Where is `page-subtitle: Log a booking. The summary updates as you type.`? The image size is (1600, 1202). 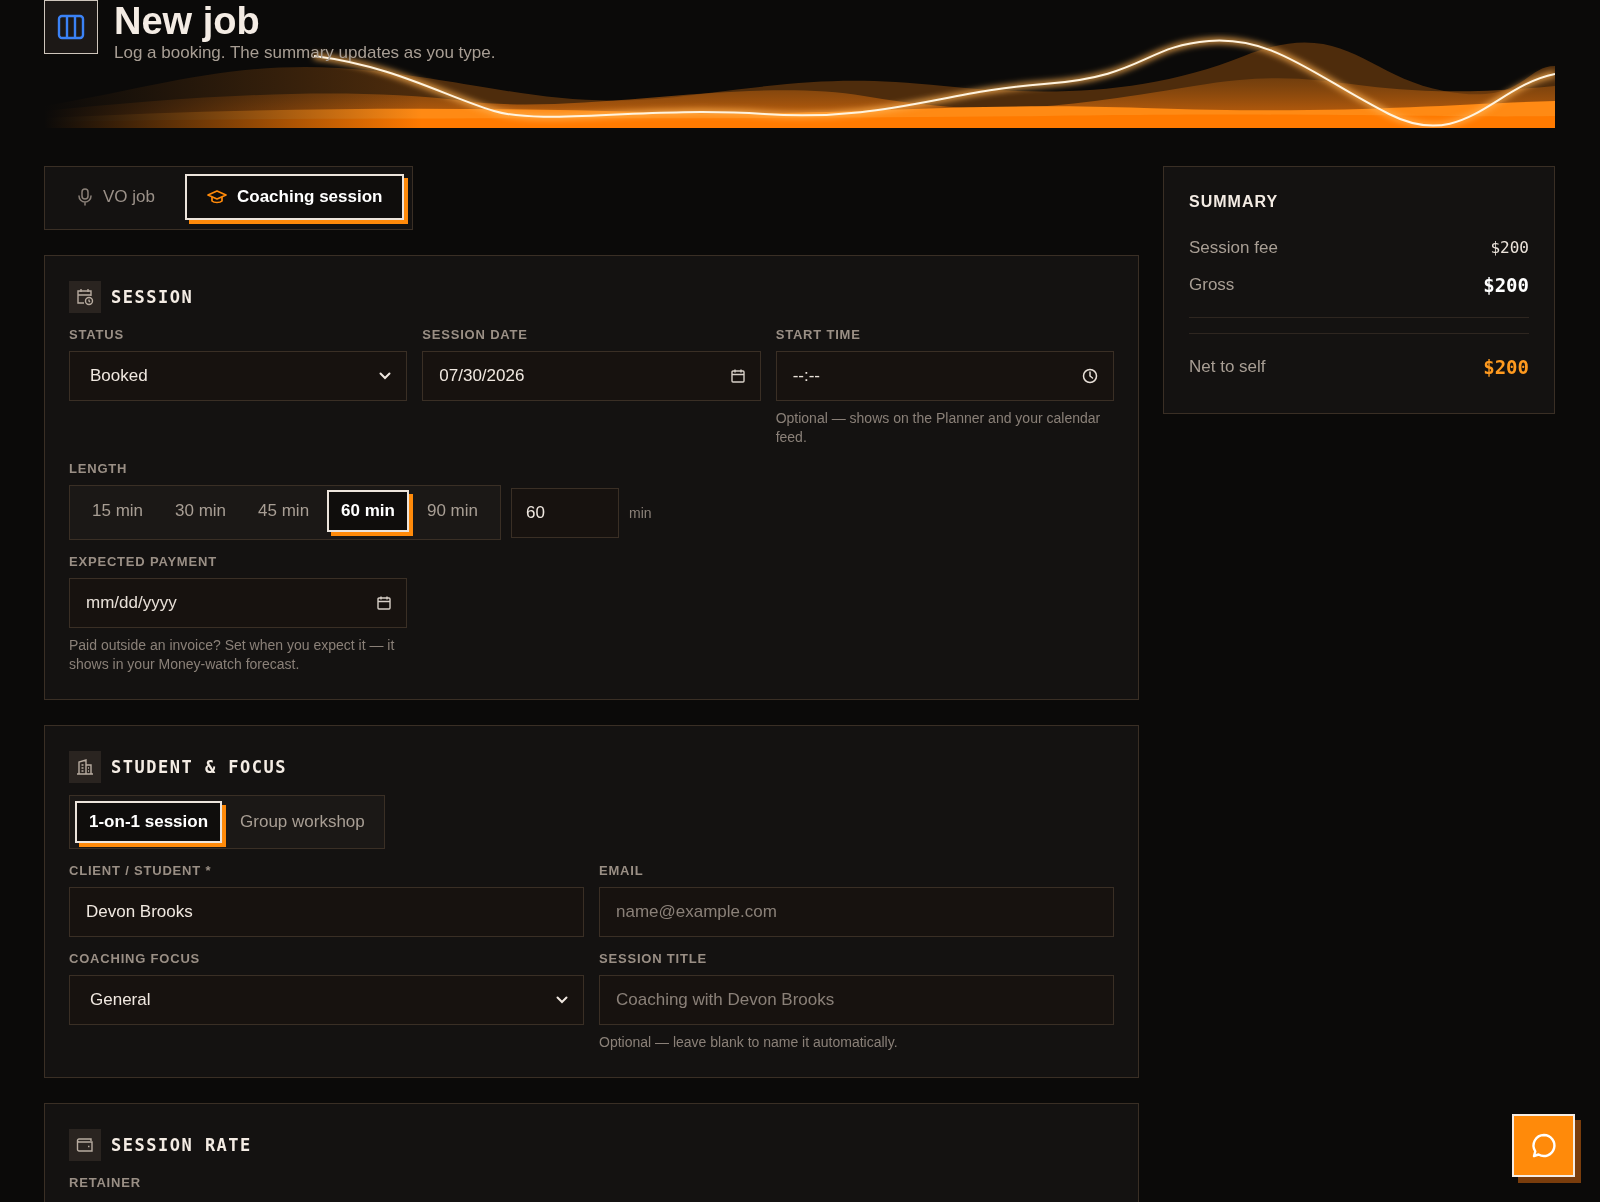 page-subtitle: Log a booking. The summary updates as you type. is located at coordinates (305, 53).